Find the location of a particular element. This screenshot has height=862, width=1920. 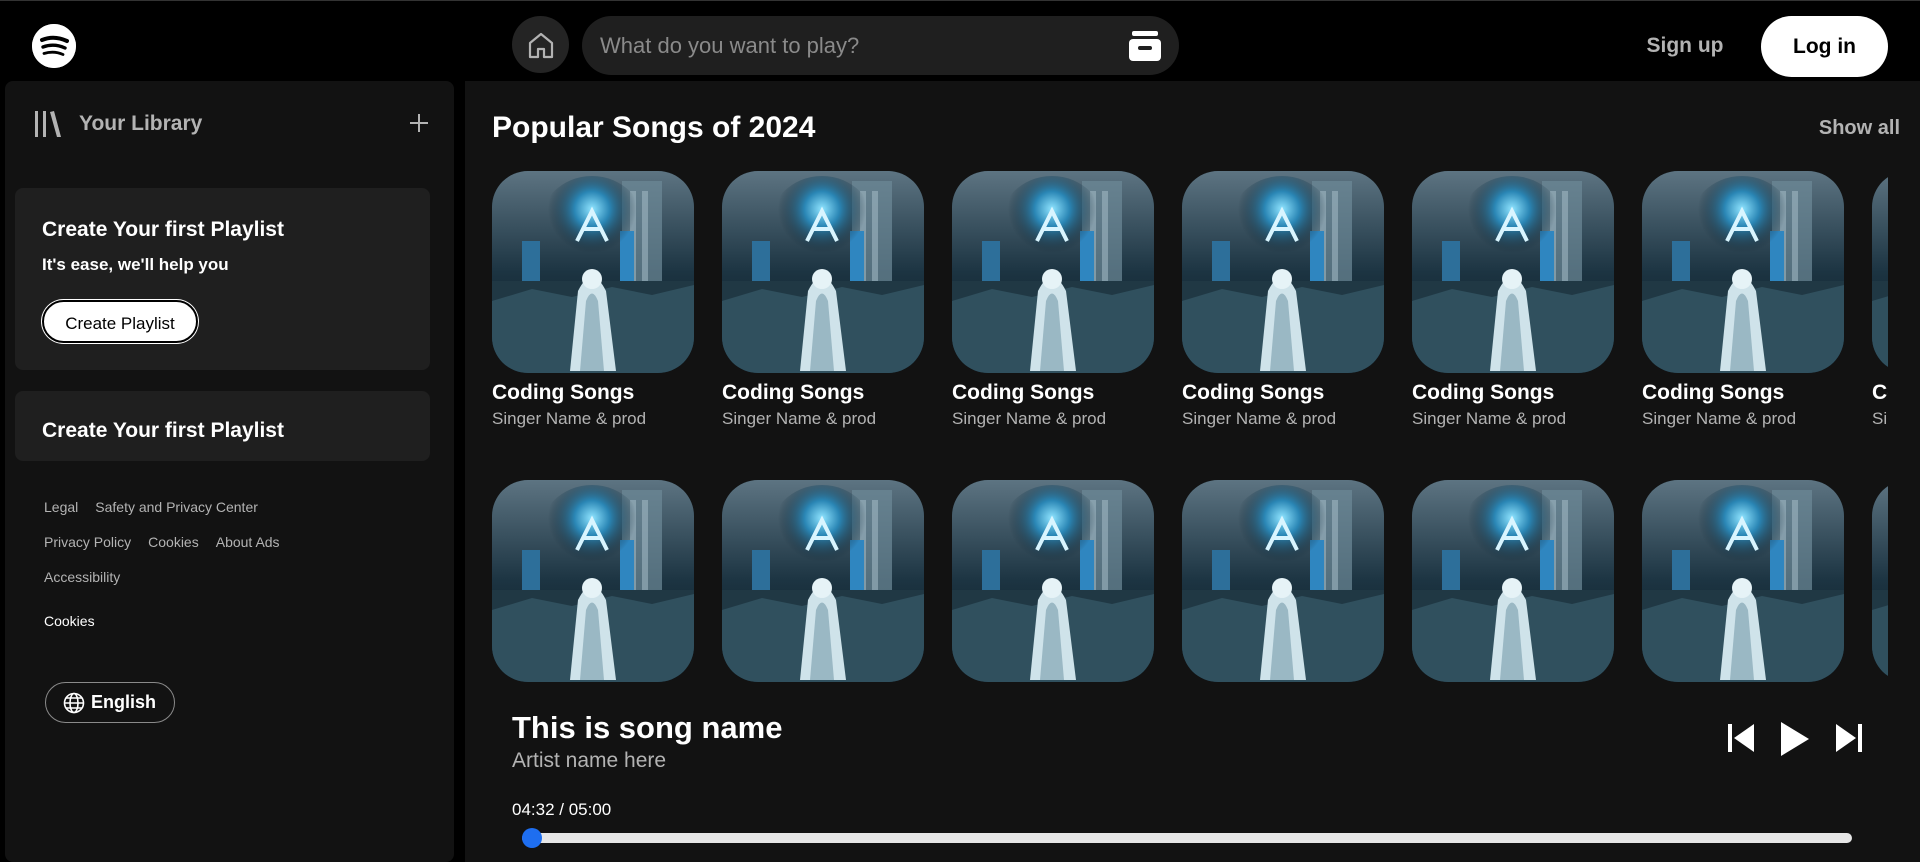

time-display: 04:32 / 05:00 is located at coordinates (562, 809).